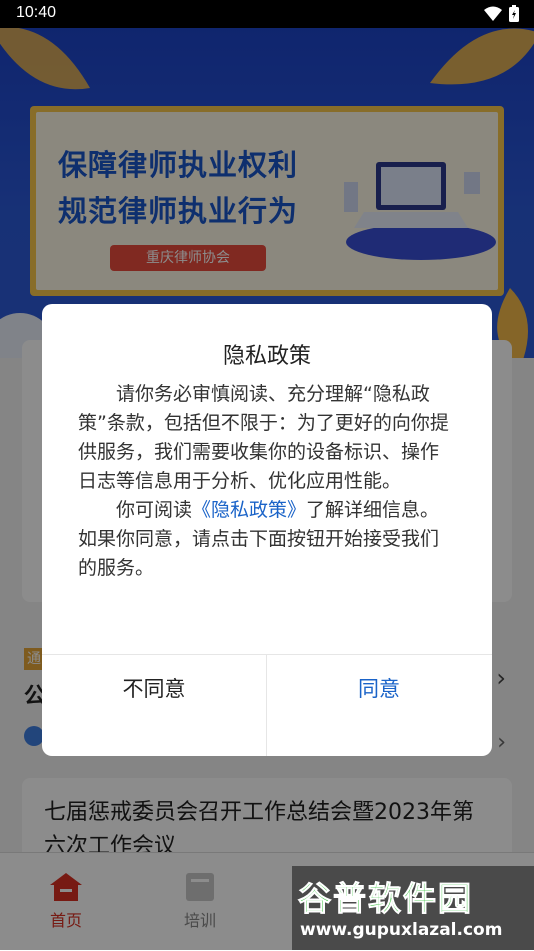 The height and width of the screenshot is (951, 534). I want to click on battery-icon, so click(514, 13).